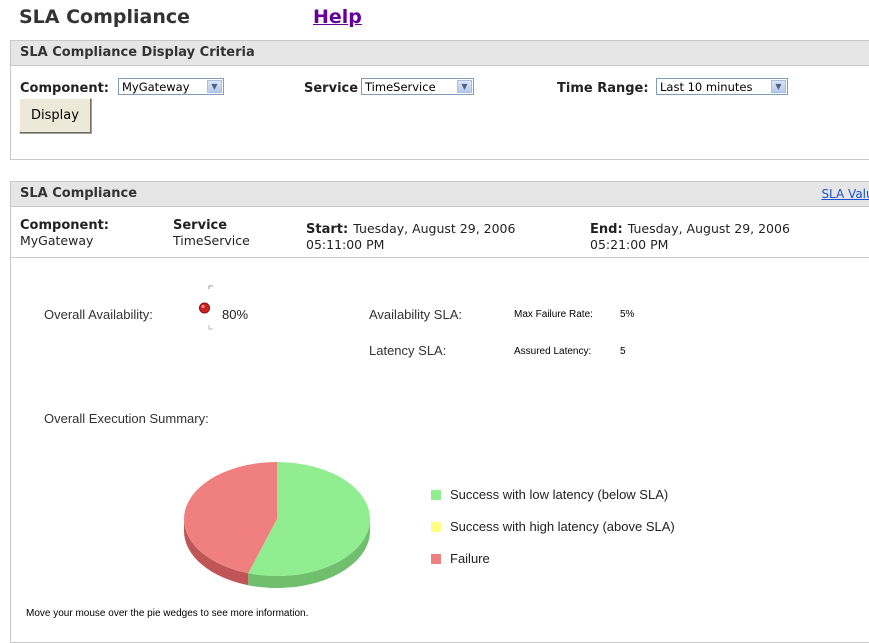 The height and width of the screenshot is (643, 869). Describe the element at coordinates (64, 225) in the screenshot. I see `info-component-label: Component:` at that location.